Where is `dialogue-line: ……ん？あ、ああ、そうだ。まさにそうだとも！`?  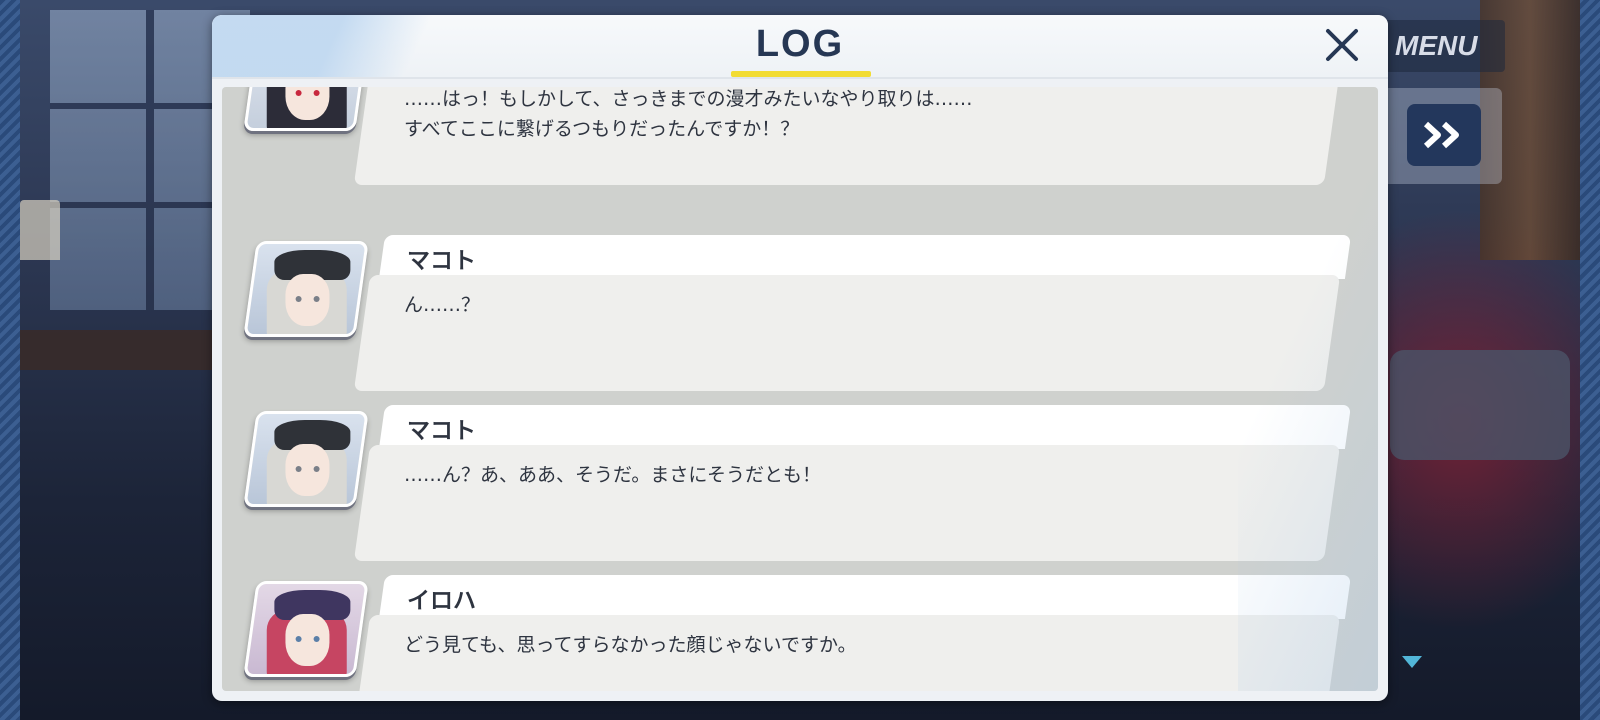
dialogue-line: ……ん？あ、ああ、そうだ。まさにそうだとも！ is located at coordinates (613, 475).